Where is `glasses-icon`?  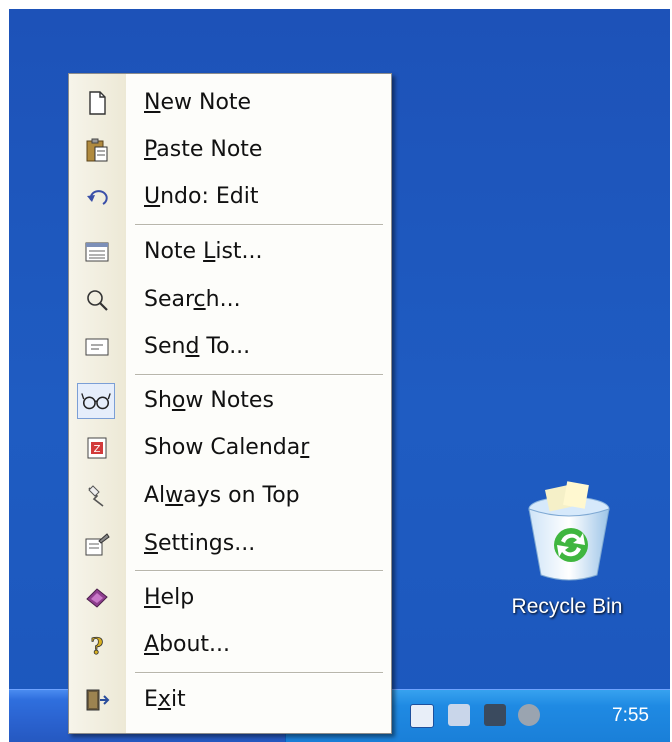 glasses-icon is located at coordinates (96, 401).